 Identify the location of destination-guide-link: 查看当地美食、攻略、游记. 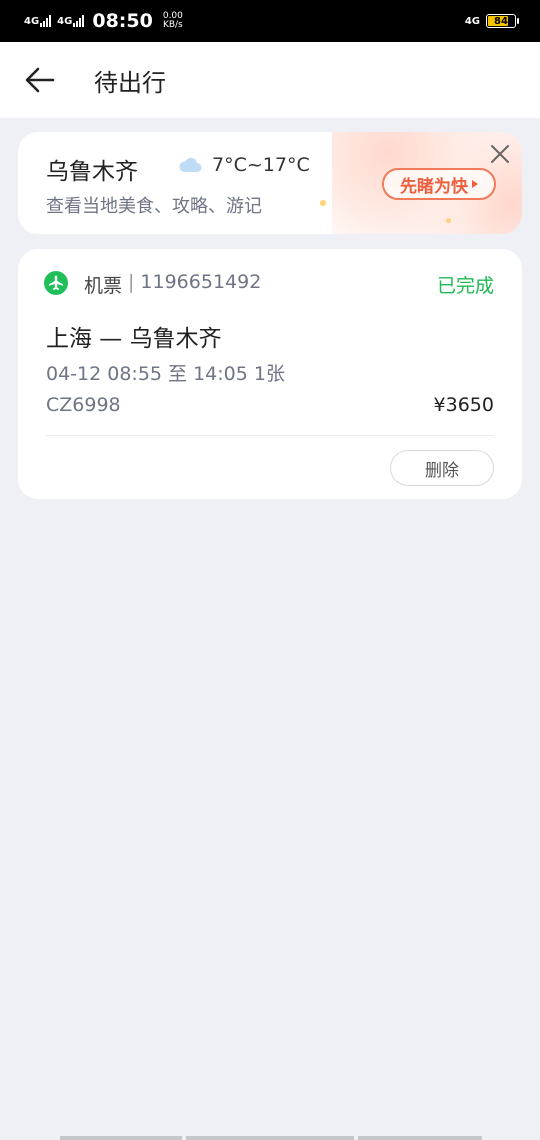
(154, 205).